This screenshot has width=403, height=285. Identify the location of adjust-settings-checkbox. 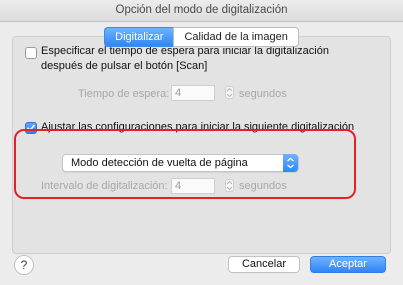
(31, 128).